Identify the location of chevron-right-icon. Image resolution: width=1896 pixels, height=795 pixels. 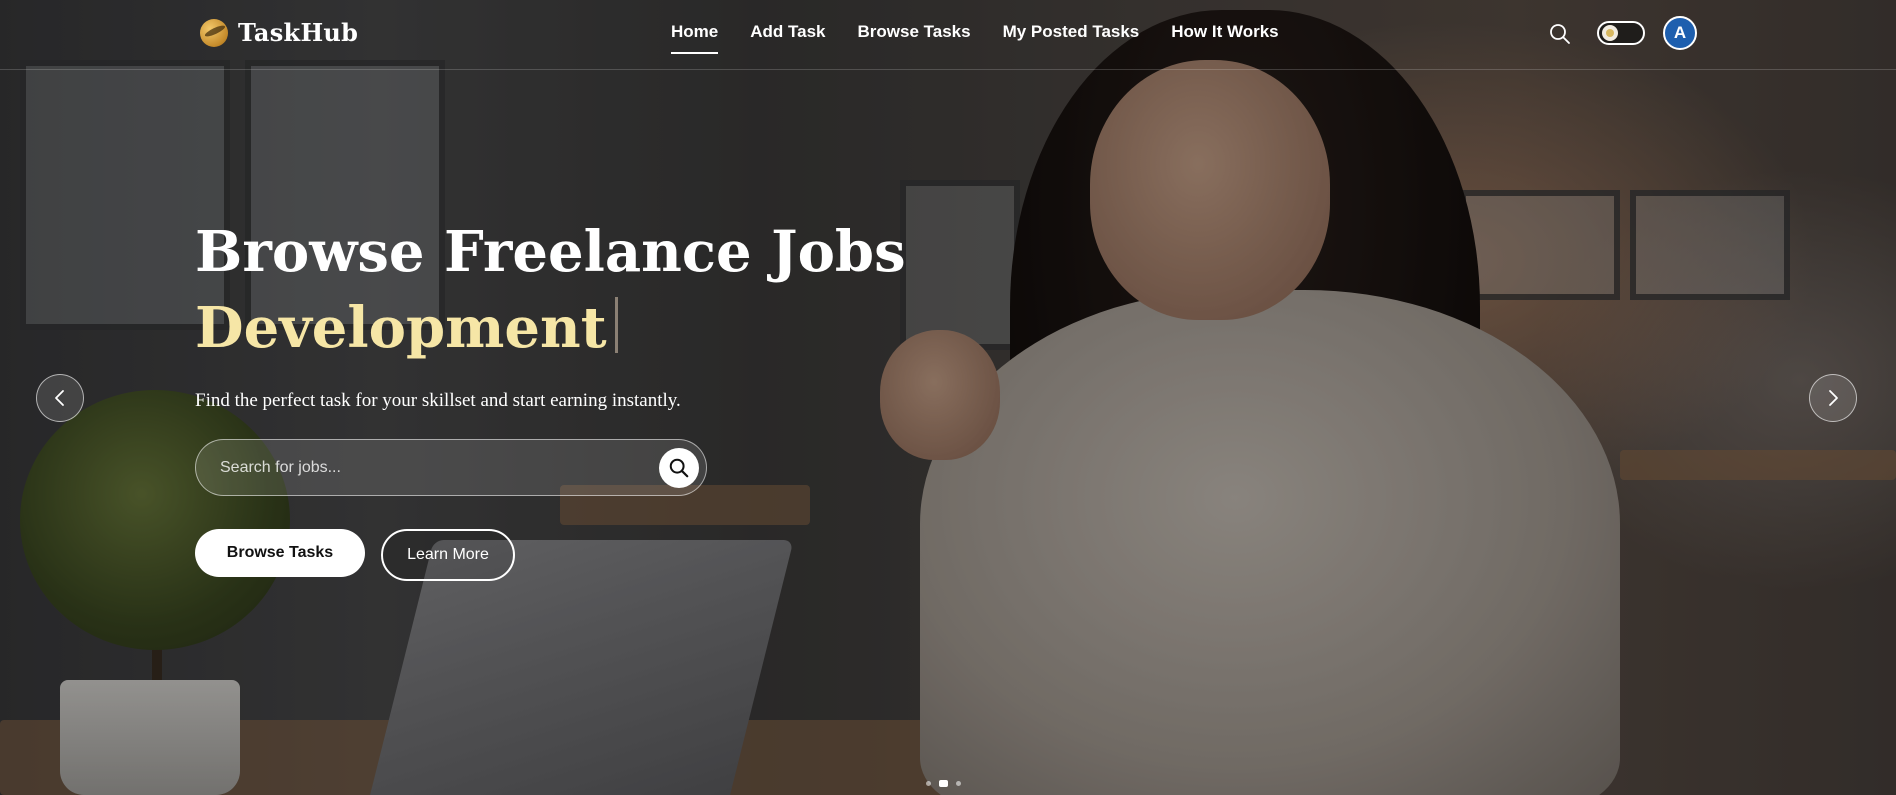
(1833, 398).